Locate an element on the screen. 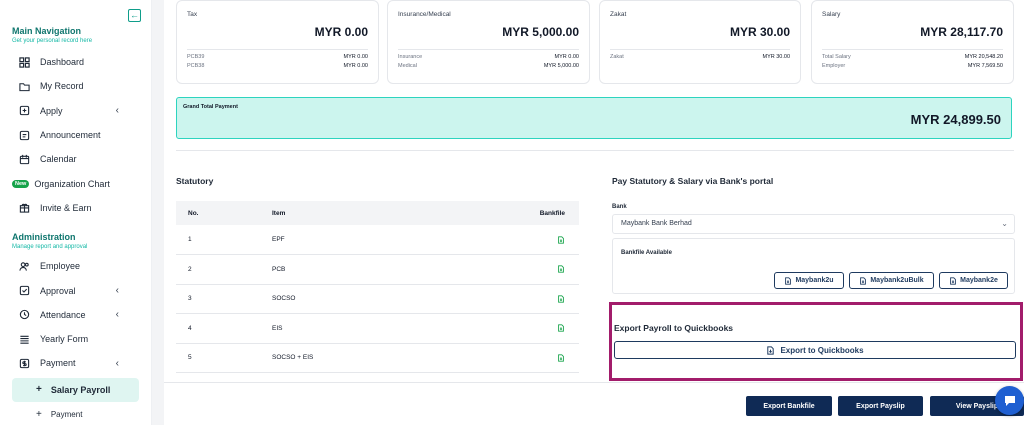 This screenshot has height=426, width=1024. card-row: PCB39 MYR 0.00 is located at coordinates (277, 57).